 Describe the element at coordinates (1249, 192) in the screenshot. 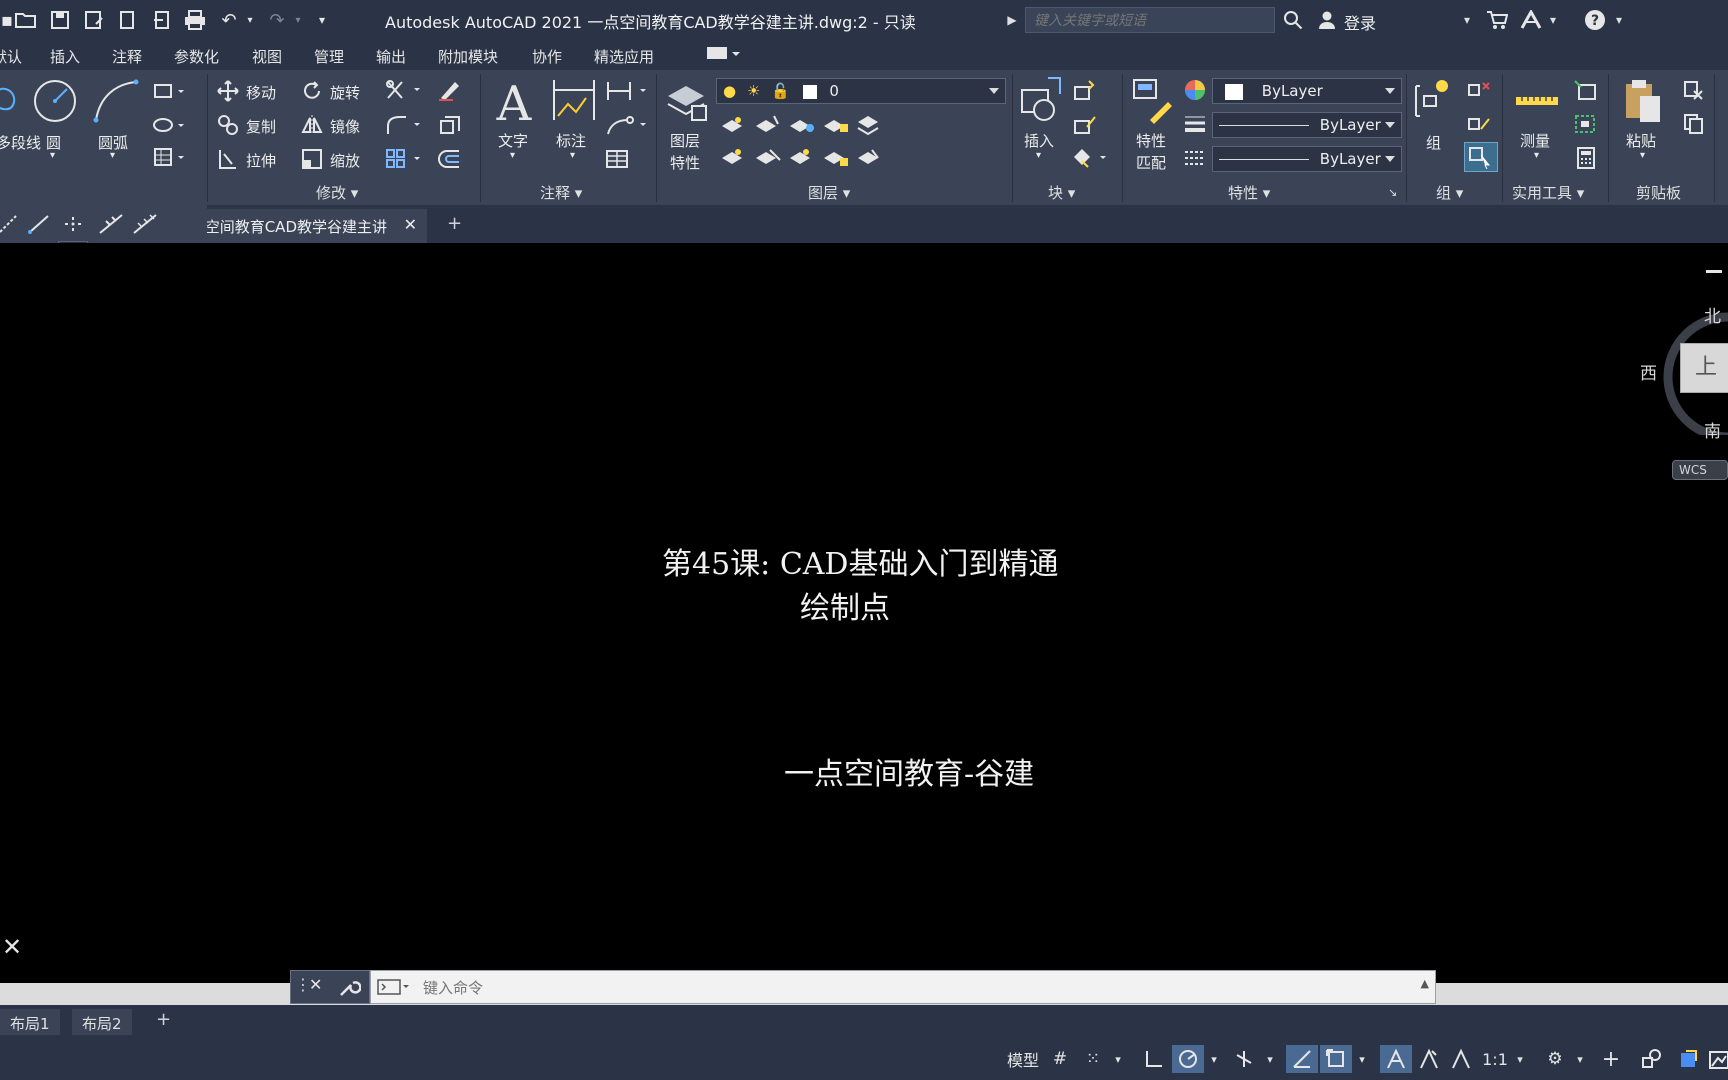

I see `properties-panel-title: 特性 ▾` at that location.